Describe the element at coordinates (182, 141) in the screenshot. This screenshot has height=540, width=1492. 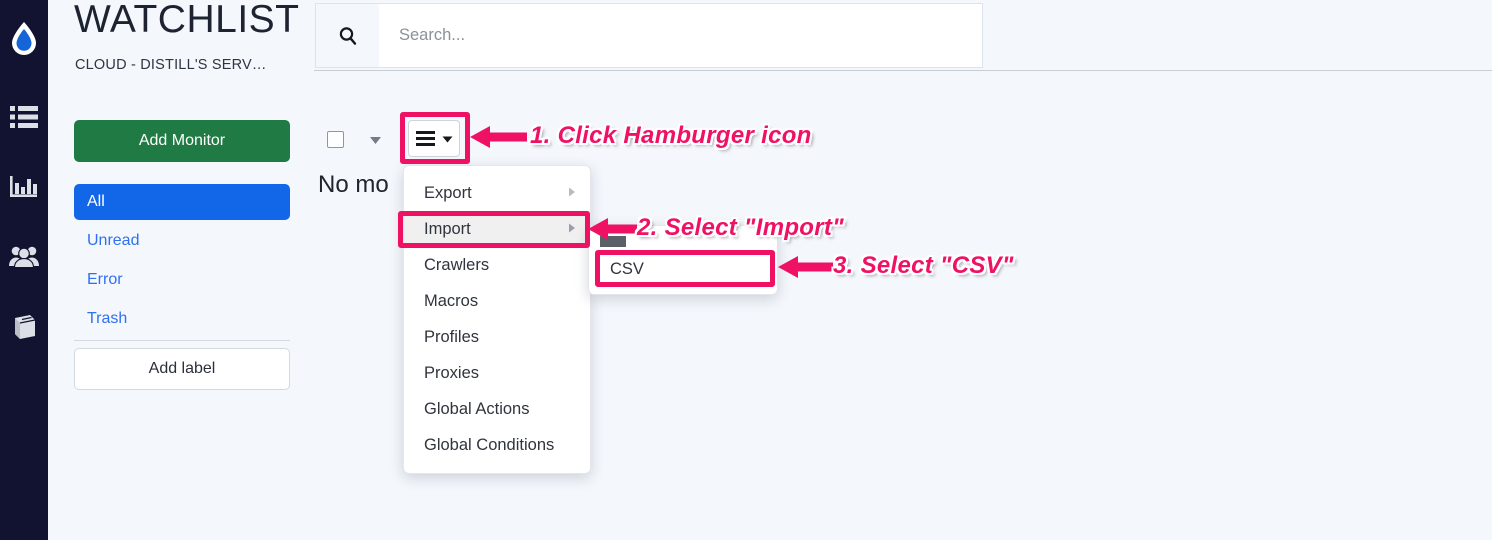
I see `add-monitor-button: Add Monitor` at that location.